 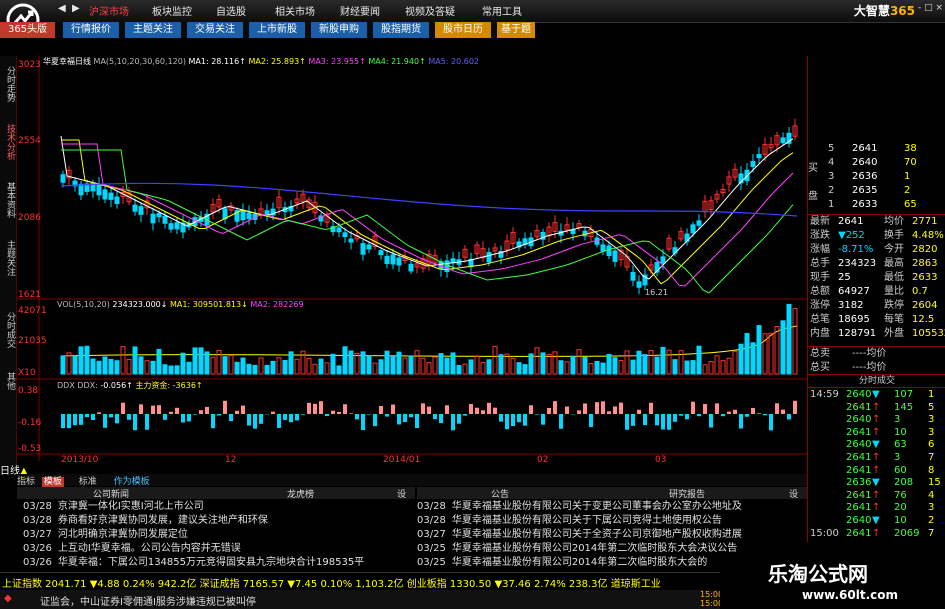 I want to click on order-volume: 2, so click(x=907, y=190).